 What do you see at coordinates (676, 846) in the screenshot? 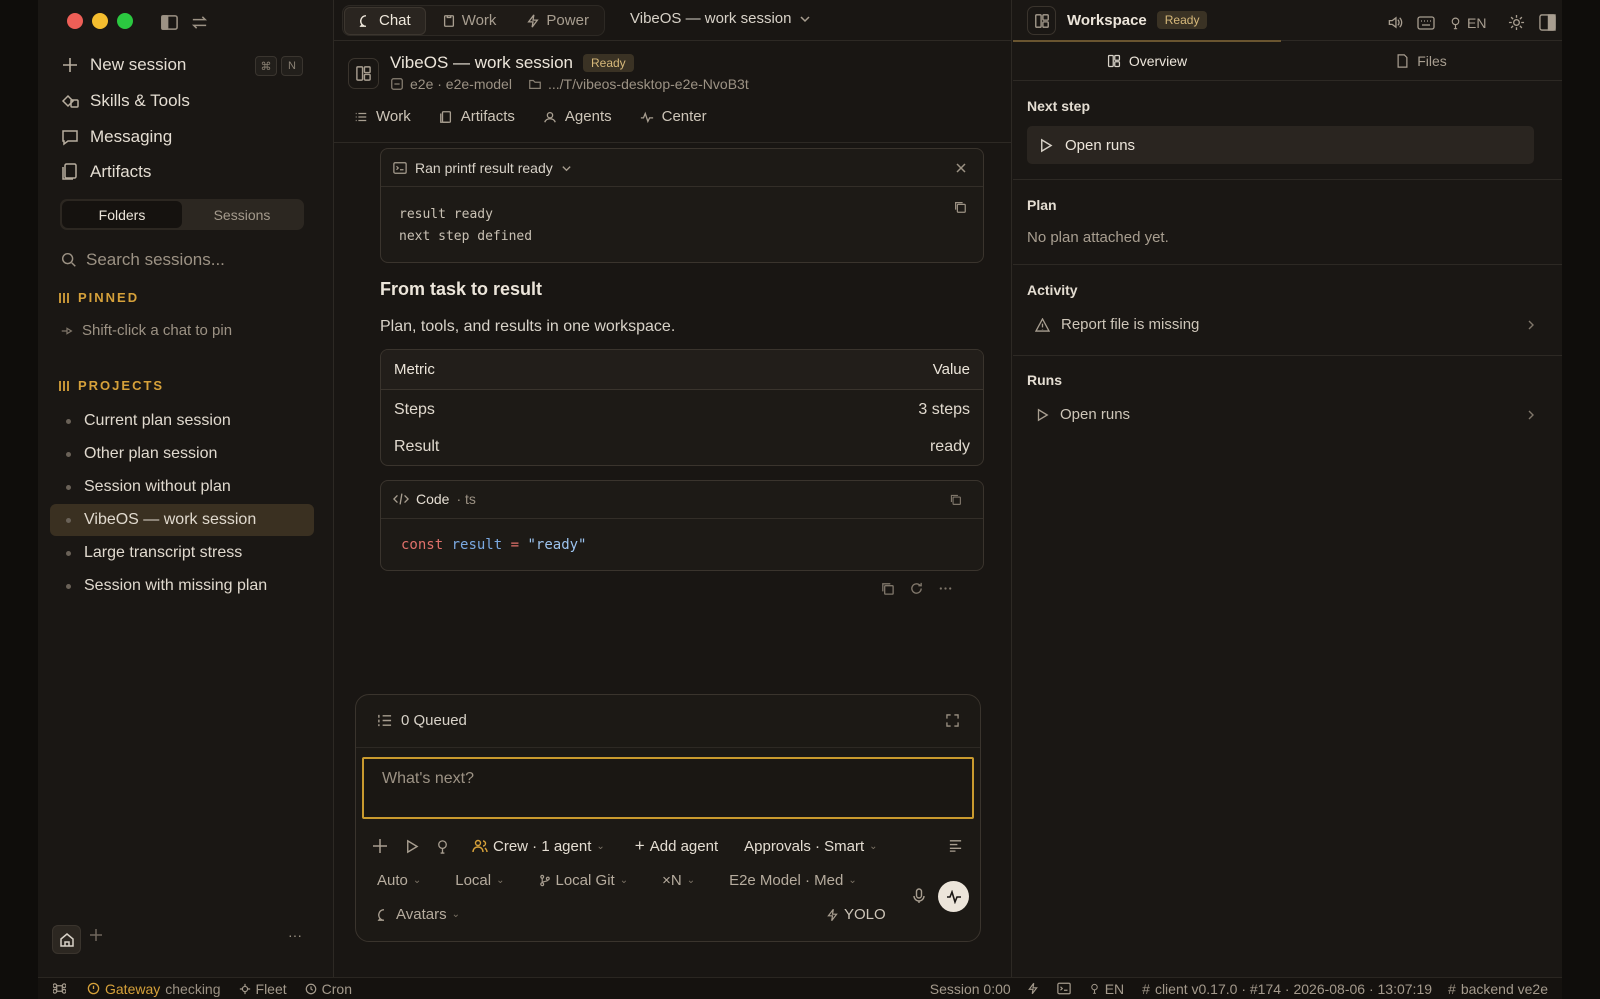
I see `add-agent-button: + Add agent` at bounding box center [676, 846].